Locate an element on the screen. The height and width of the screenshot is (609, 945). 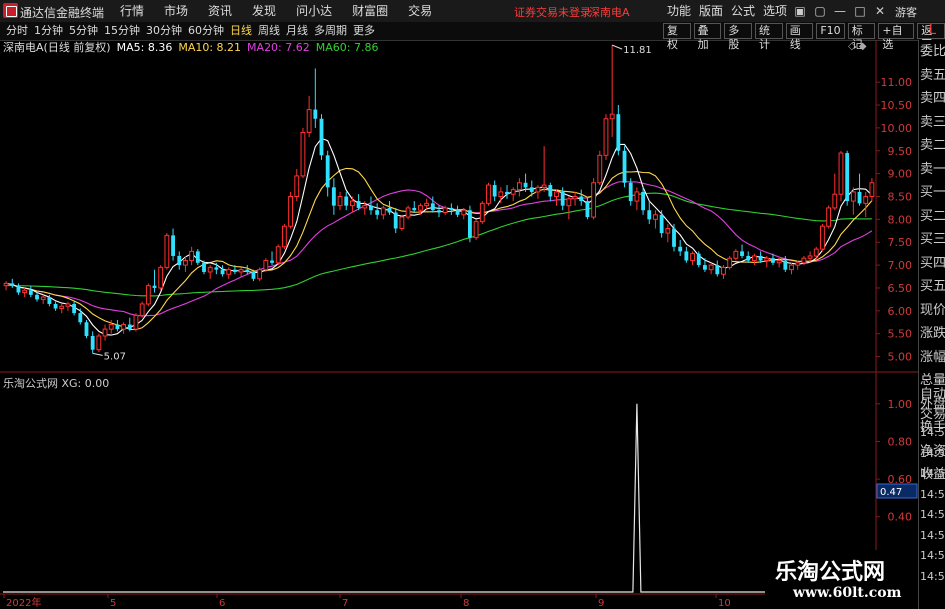
price-tick-label: 7.00 is located at coordinates (900, 265).